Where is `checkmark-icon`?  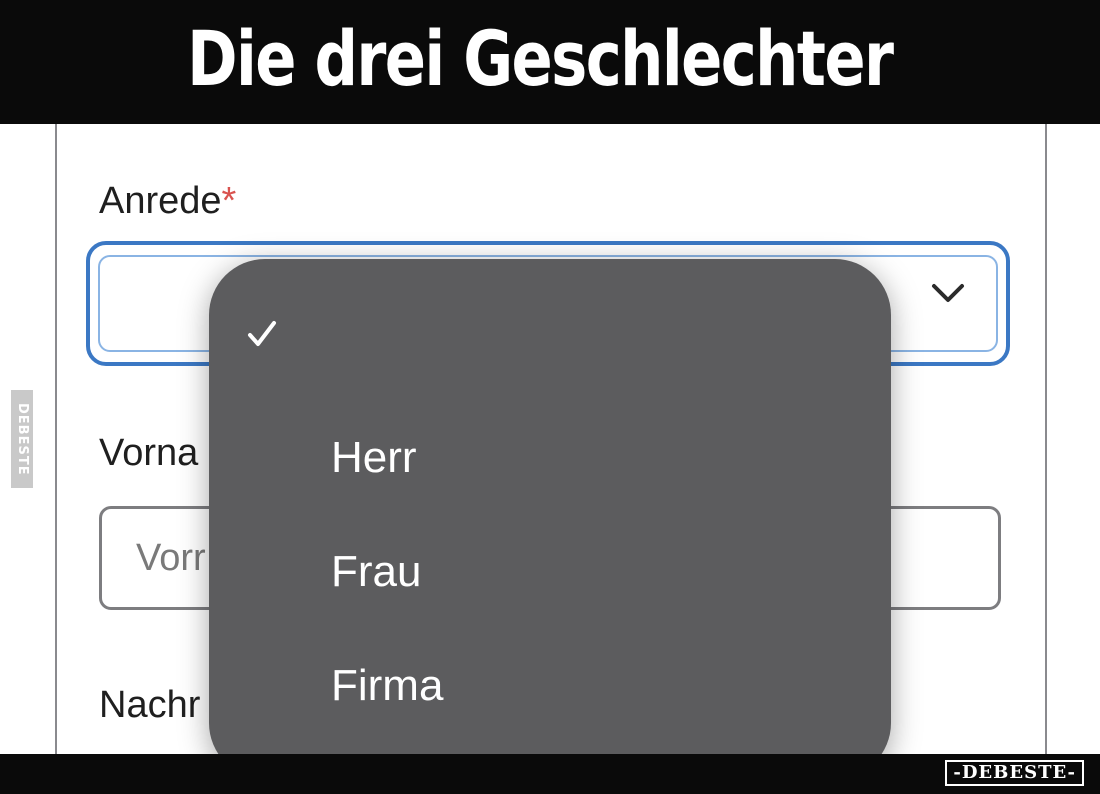
checkmark-icon is located at coordinates (262, 333).